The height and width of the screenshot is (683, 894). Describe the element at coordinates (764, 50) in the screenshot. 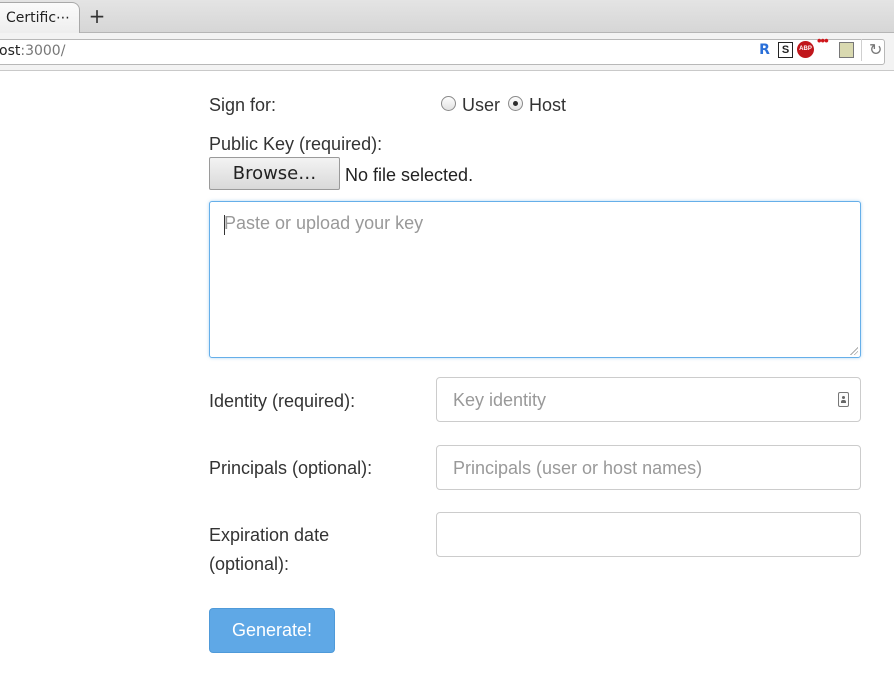

I see `bookmark-icon: R` at that location.